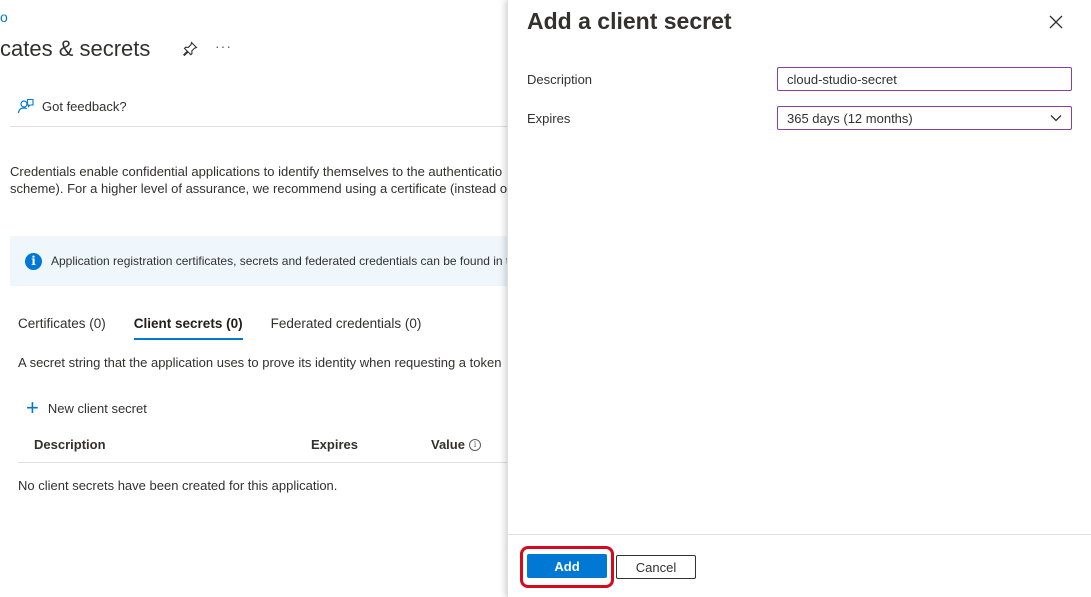 The image size is (1091, 597). I want to click on close-icon, so click(1056, 22).